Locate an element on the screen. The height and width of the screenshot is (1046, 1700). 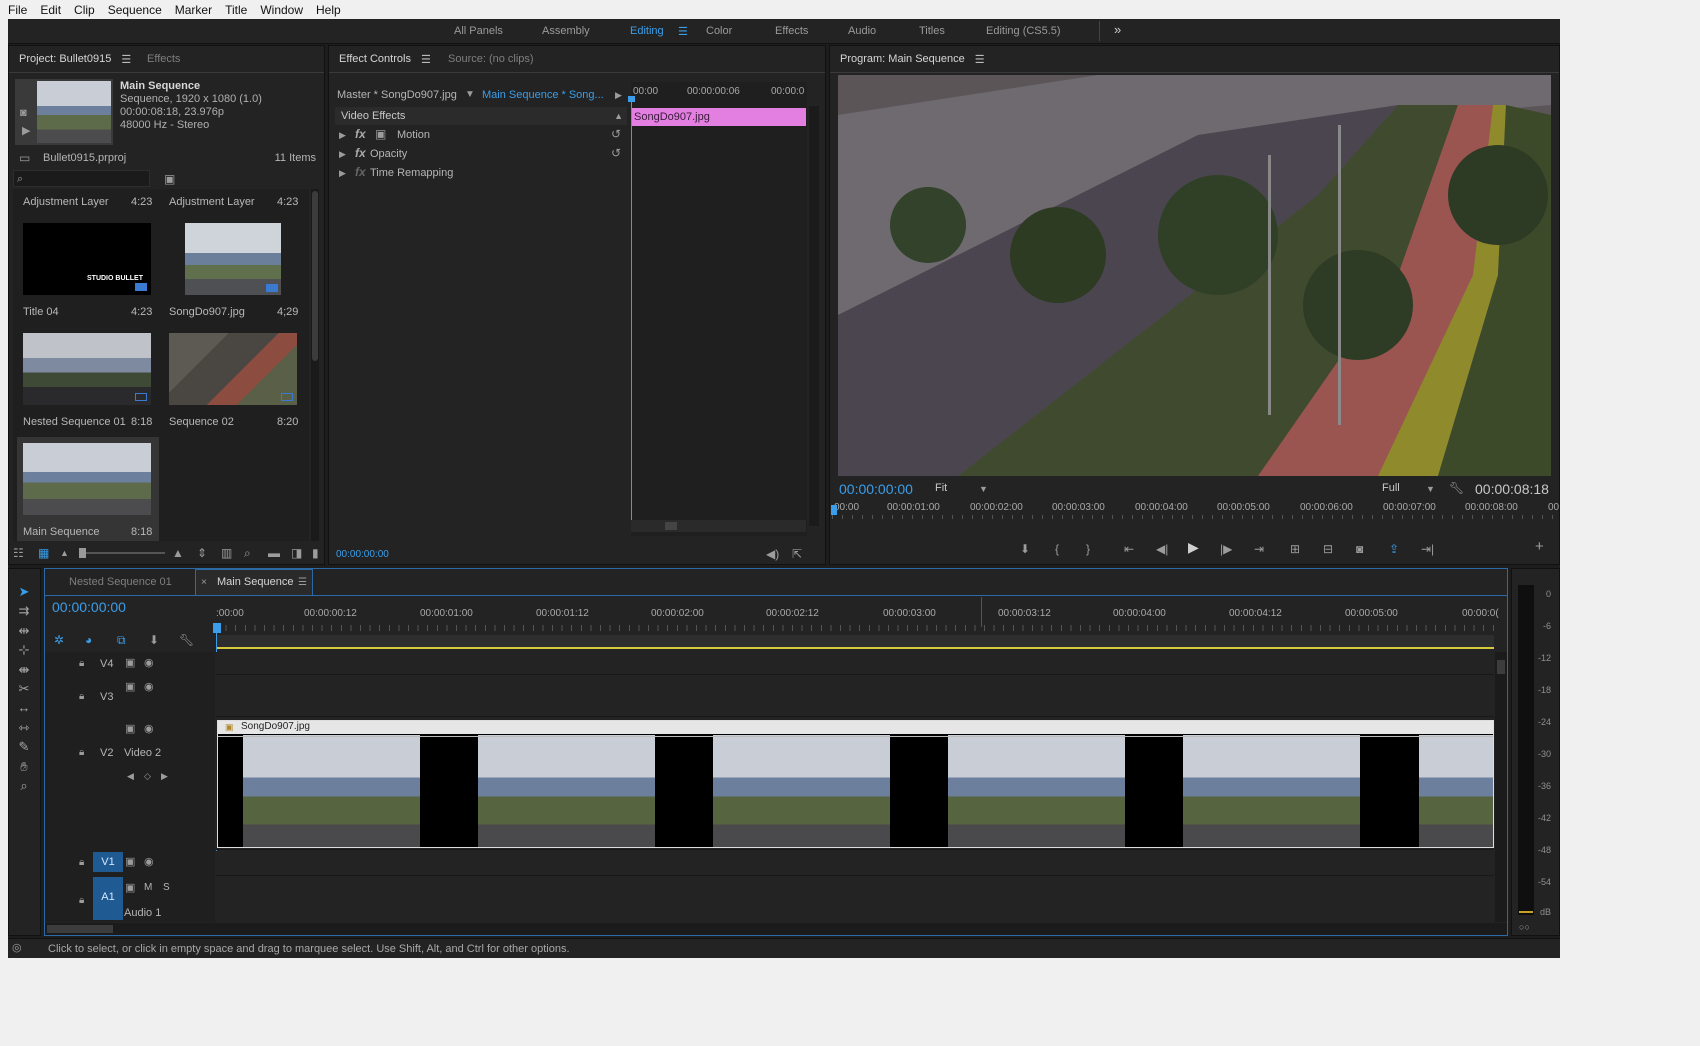
timeline-vscroll is located at coordinates (1501, 787).